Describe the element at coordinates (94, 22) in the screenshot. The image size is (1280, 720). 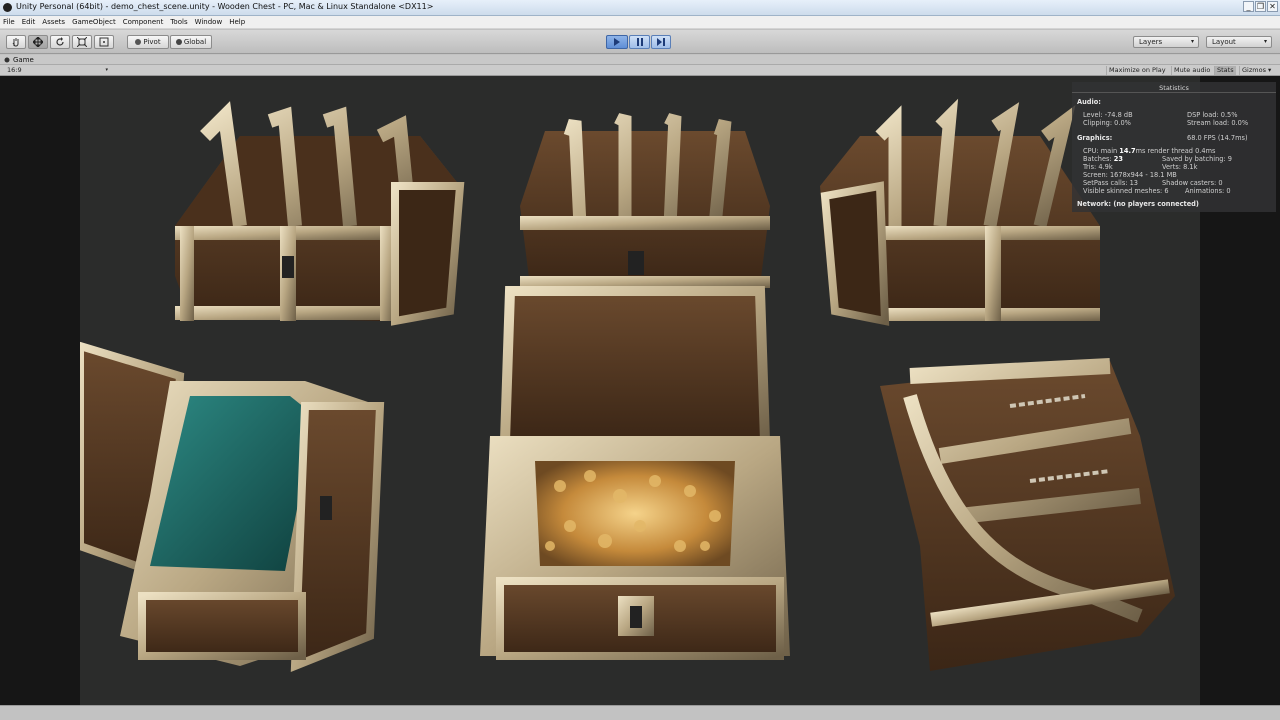
I see `menu-gameobject: GameObject` at that location.